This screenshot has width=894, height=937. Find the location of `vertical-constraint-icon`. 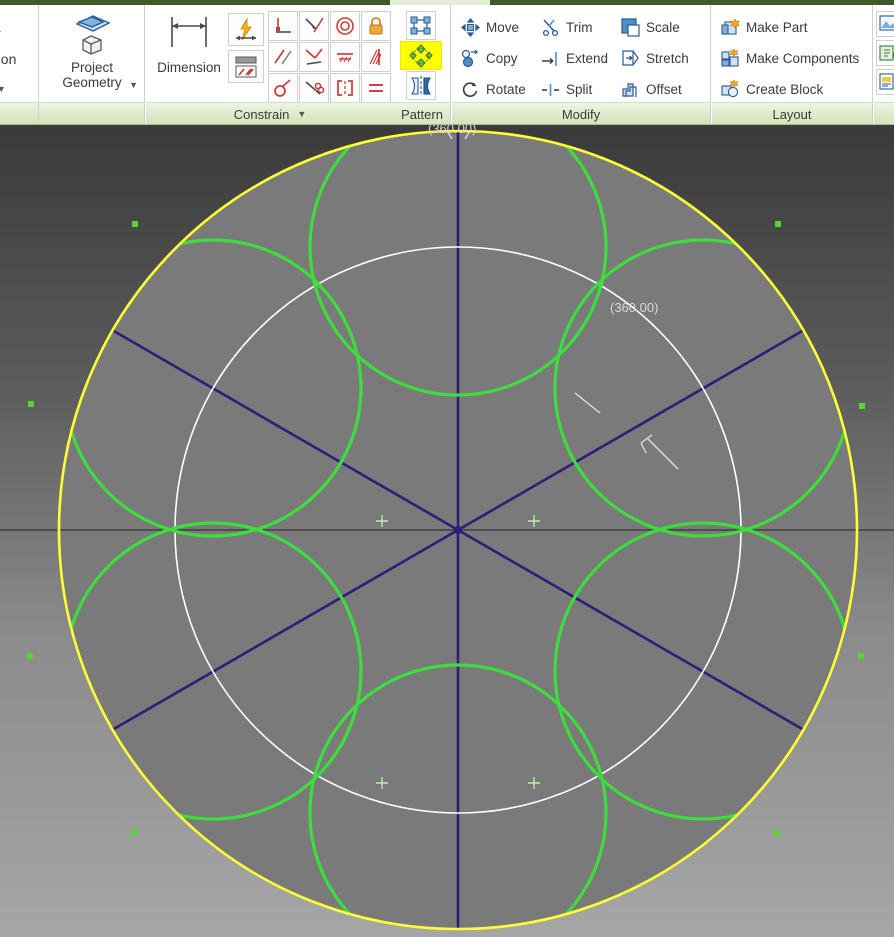

vertical-constraint-icon is located at coordinates (345, 88).